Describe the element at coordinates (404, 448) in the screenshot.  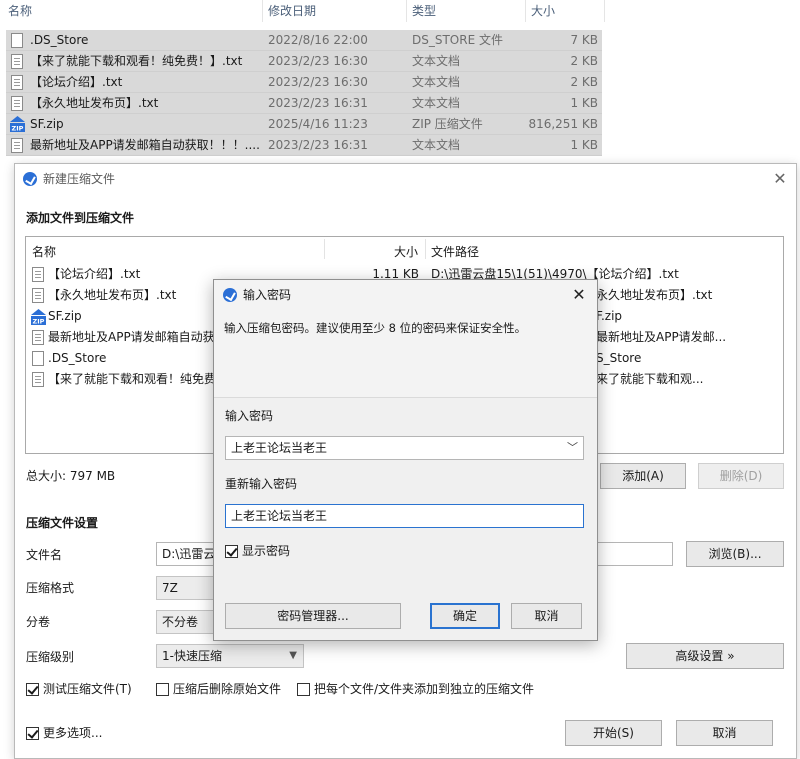
I see `password-input: 上老王论坛当老王 ﹀` at that location.